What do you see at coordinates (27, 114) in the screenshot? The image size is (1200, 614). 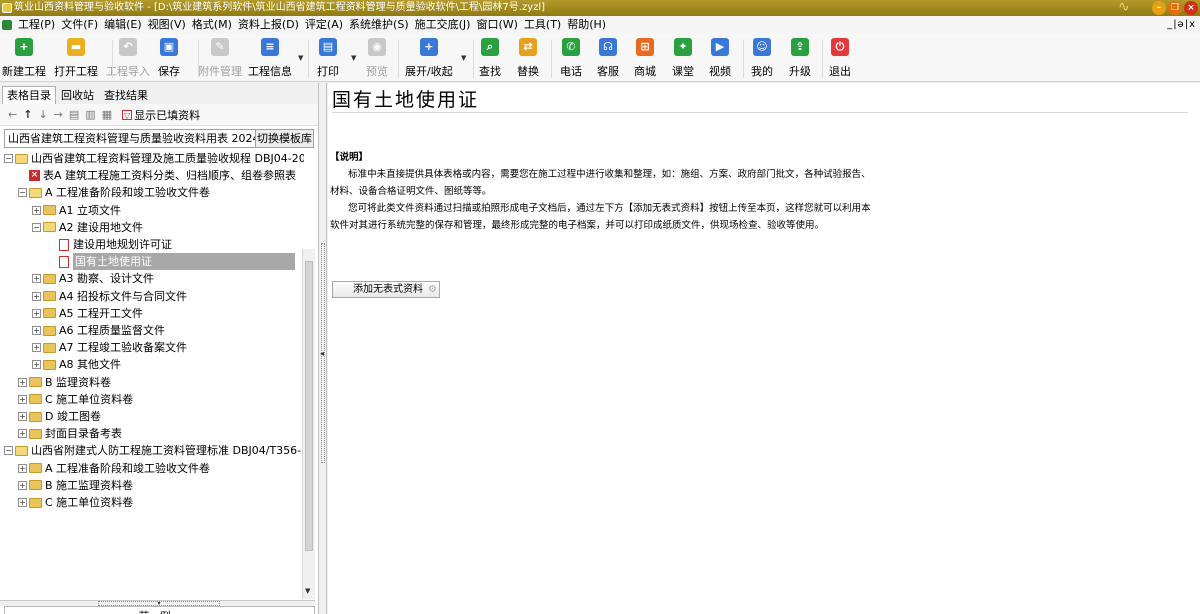 I see `arrow-up-icon: ↑` at bounding box center [27, 114].